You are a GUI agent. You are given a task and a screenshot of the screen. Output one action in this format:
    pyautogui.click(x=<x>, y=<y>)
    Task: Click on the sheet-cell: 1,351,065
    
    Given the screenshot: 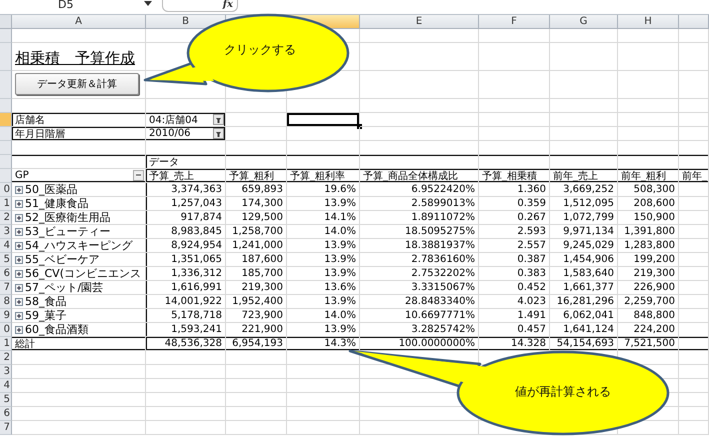 What is the action you would take?
    pyautogui.click(x=186, y=260)
    